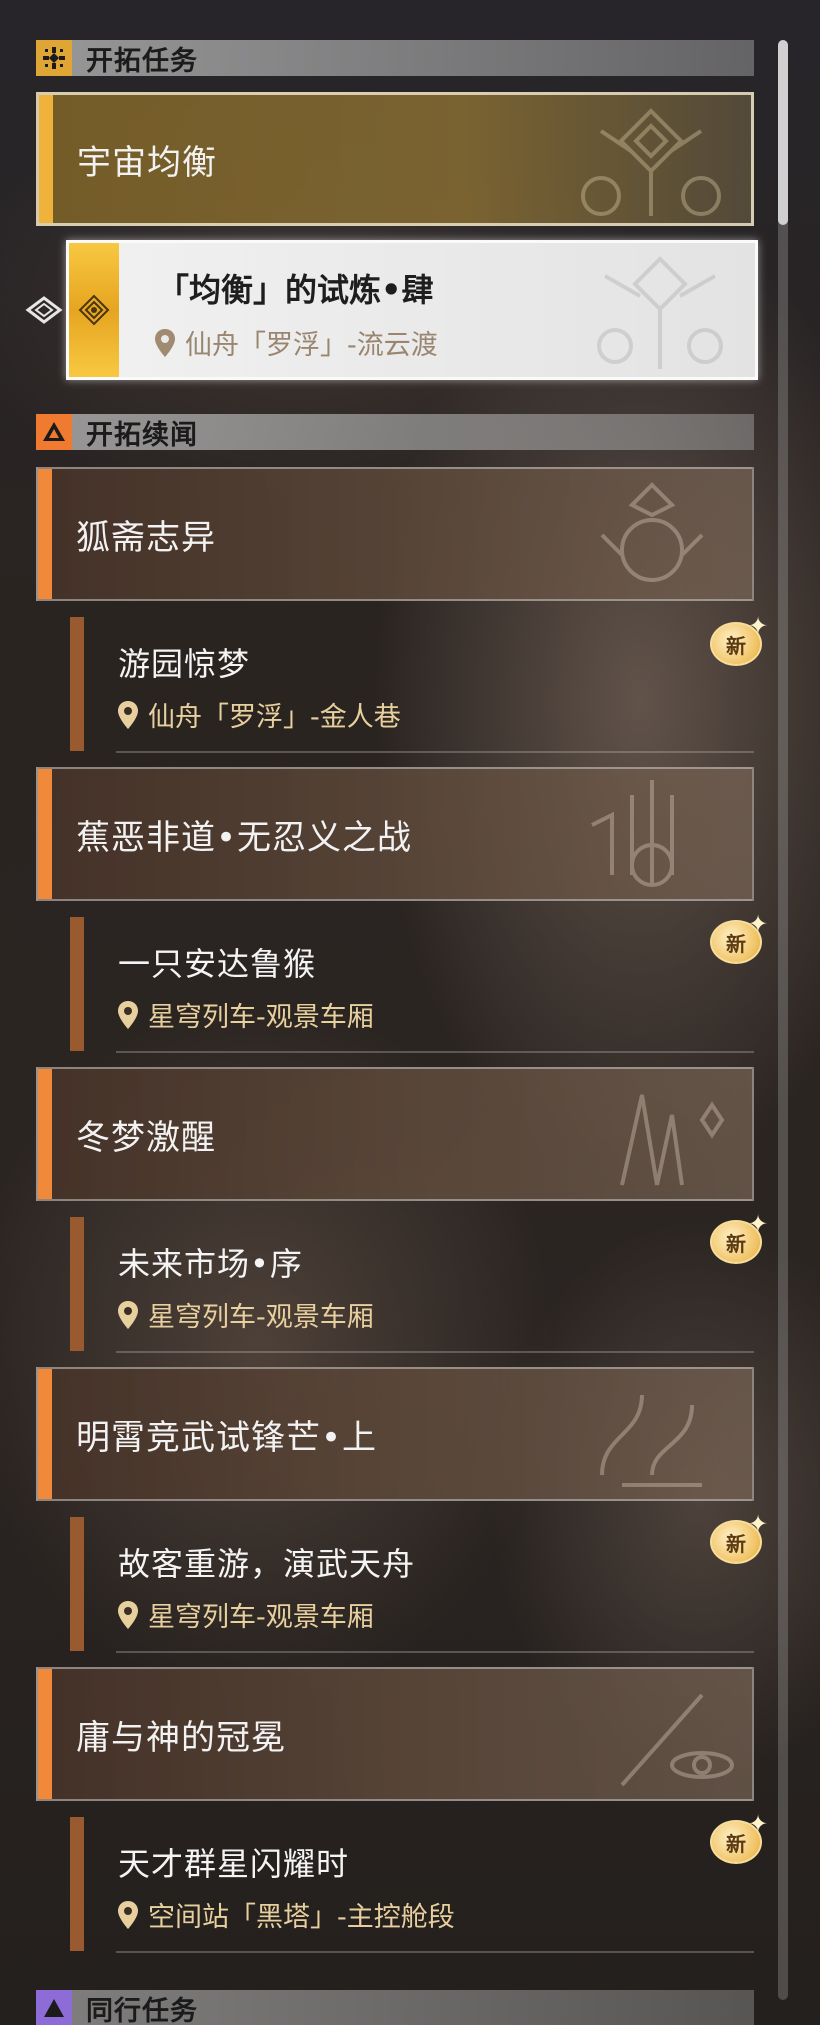 This screenshot has width=820, height=2025. Describe the element at coordinates (395, 2007) in the screenshot. I see `section-header-companion: 同行任务` at that location.